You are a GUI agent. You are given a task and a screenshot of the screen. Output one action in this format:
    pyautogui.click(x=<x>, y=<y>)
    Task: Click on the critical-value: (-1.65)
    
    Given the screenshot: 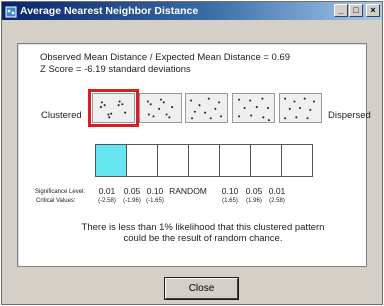 What is the action you would take?
    pyautogui.click(x=155, y=201)
    